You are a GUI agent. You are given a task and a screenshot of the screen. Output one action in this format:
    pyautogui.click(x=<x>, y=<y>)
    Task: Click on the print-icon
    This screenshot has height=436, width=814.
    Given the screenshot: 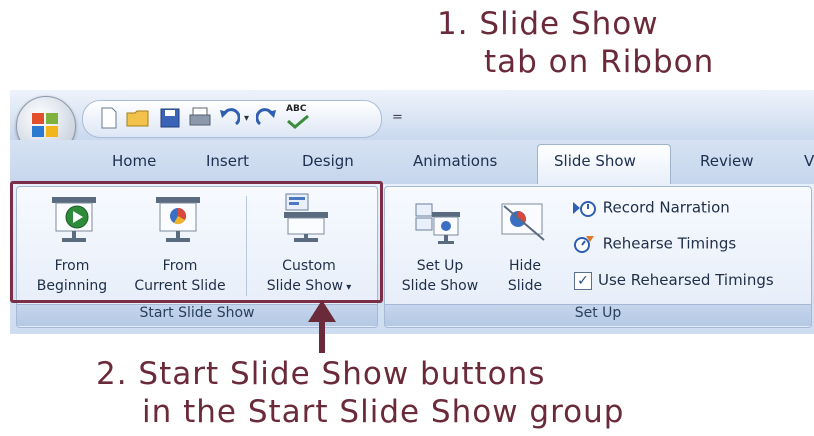 What is the action you would take?
    pyautogui.click(x=200, y=118)
    